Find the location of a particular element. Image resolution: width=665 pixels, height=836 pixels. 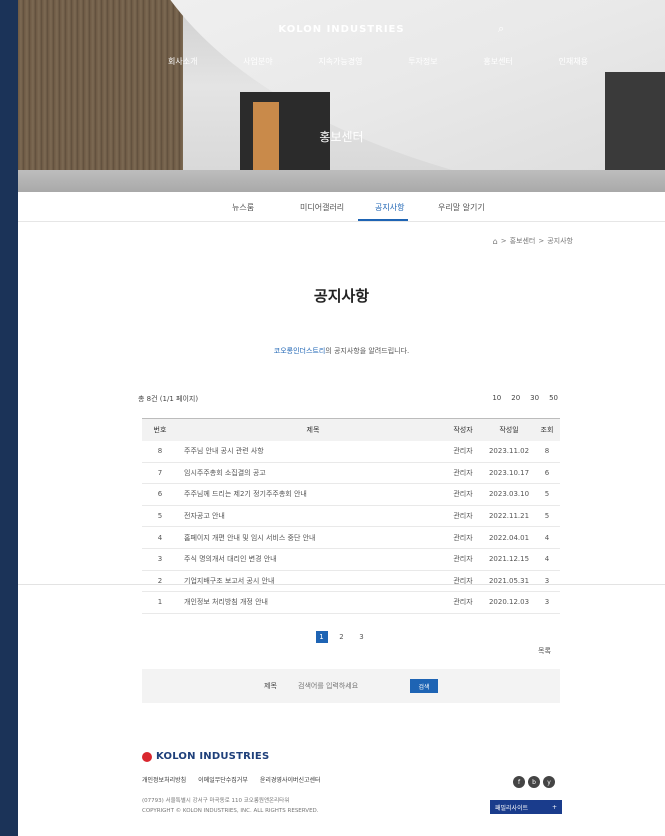

tab-korean: 우리말 알기기 is located at coordinates (461, 207).